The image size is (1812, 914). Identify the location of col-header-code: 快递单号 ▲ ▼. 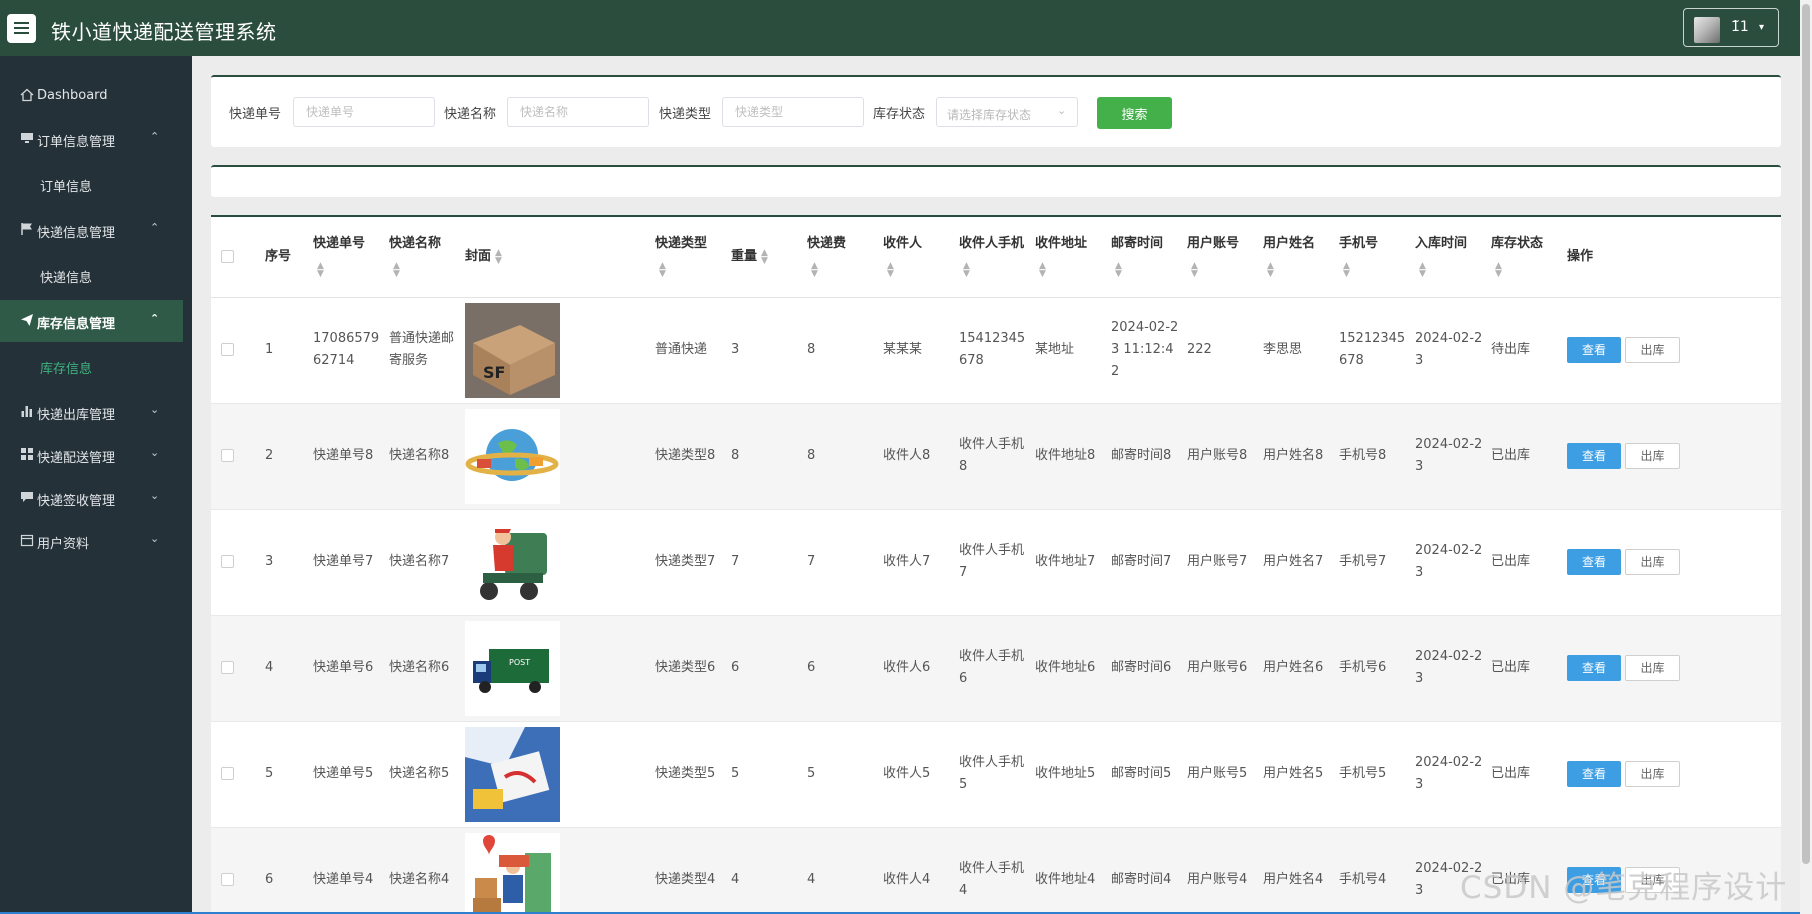
(343, 257).